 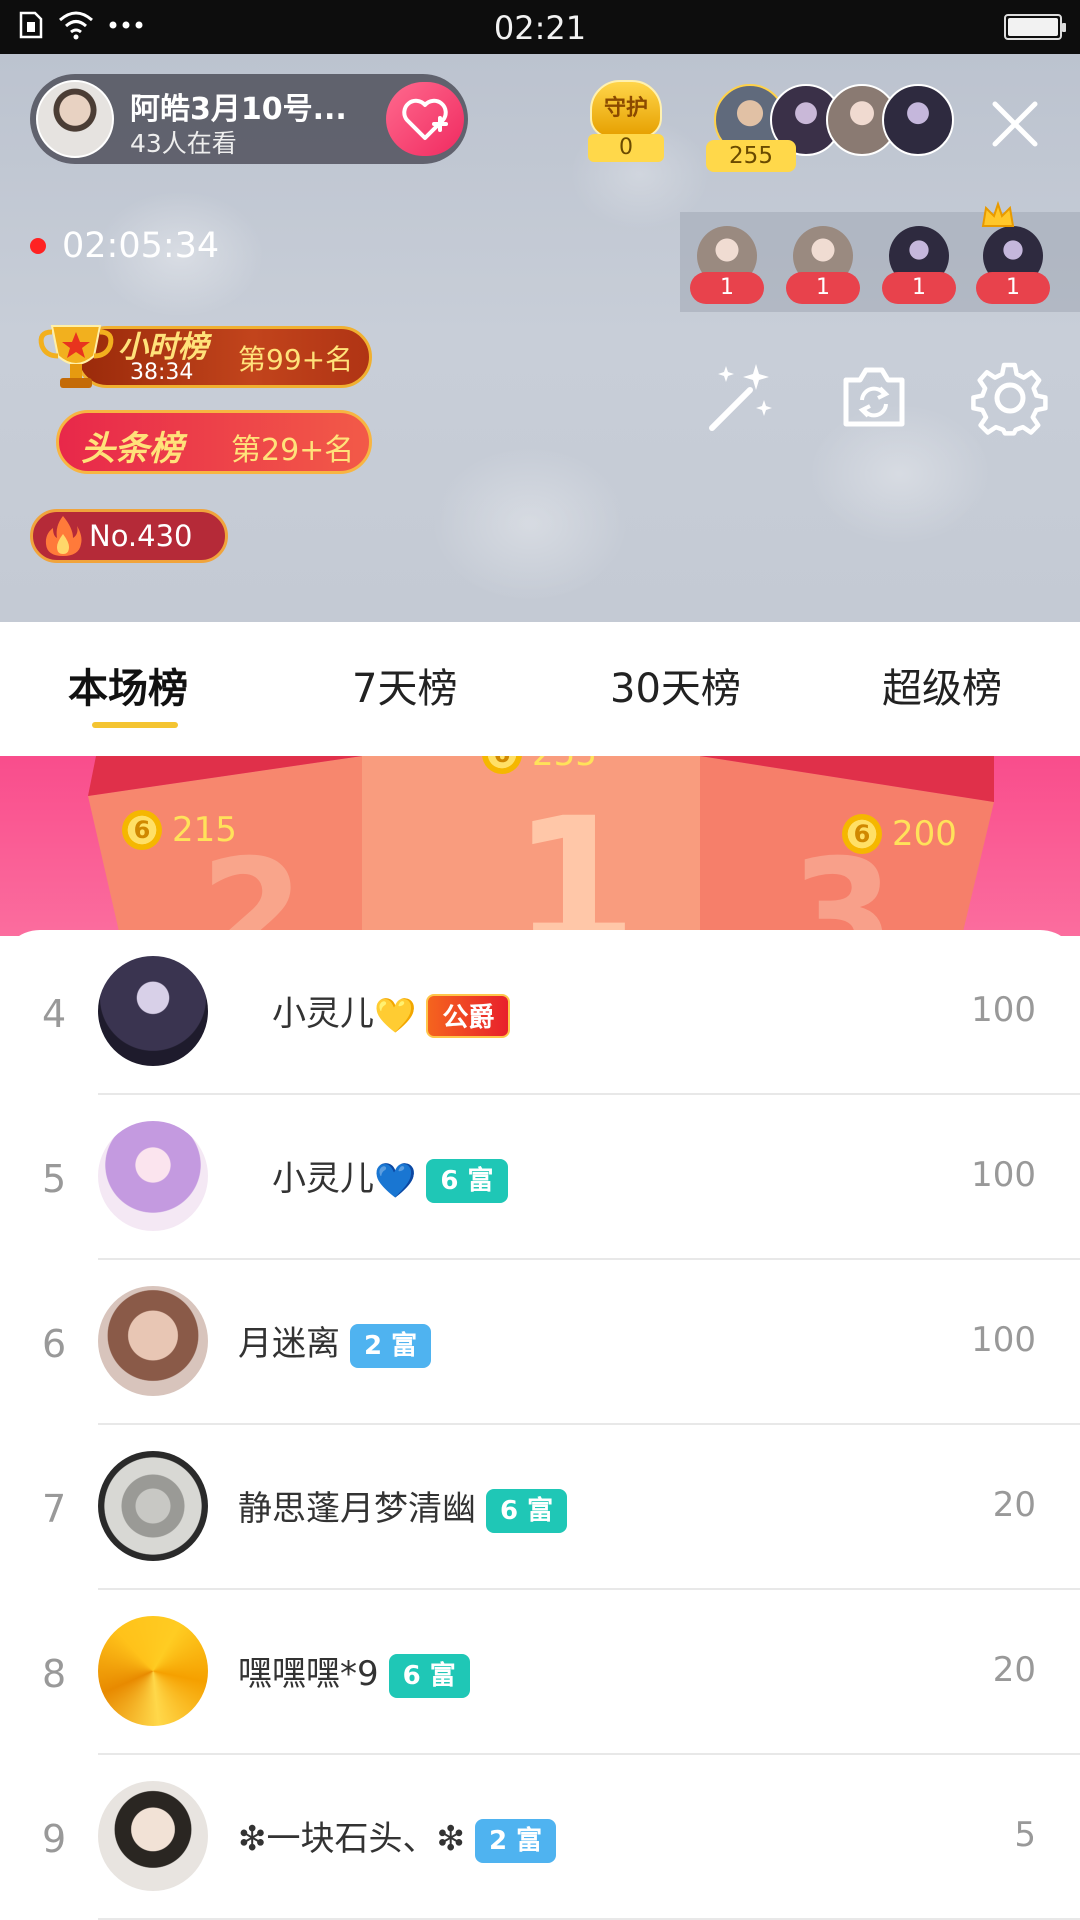 I want to click on battery-icon, so click(x=1035, y=27).